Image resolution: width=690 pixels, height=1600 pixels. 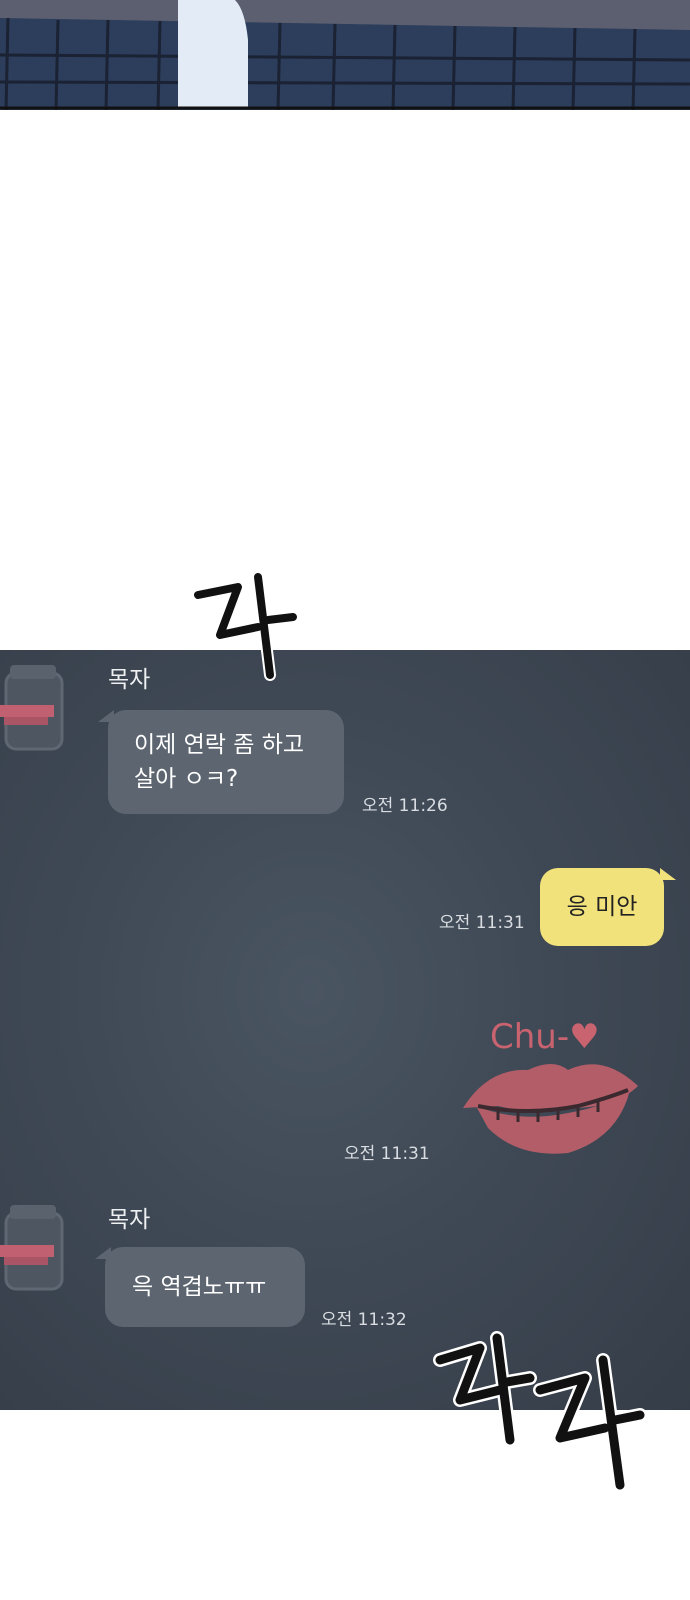 What do you see at coordinates (550, 1085) in the screenshot?
I see `lips-sticker-icon: Chu-♥` at bounding box center [550, 1085].